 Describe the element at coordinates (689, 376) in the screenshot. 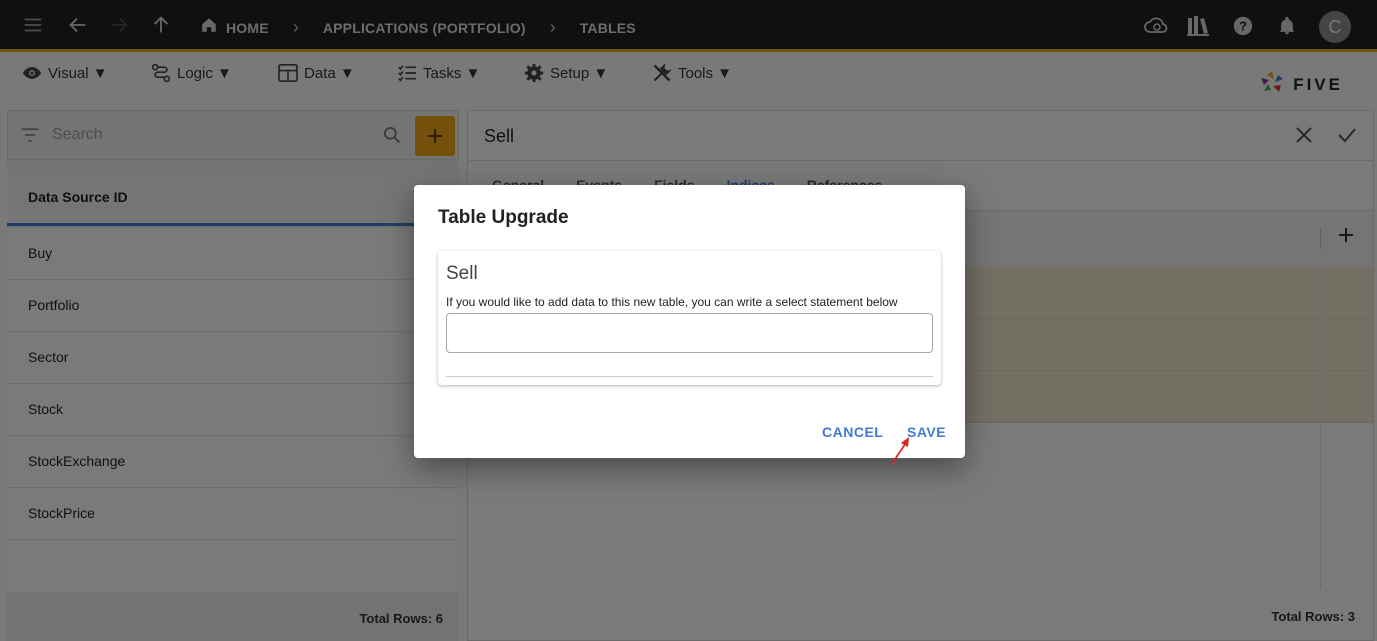

I see `divider` at that location.